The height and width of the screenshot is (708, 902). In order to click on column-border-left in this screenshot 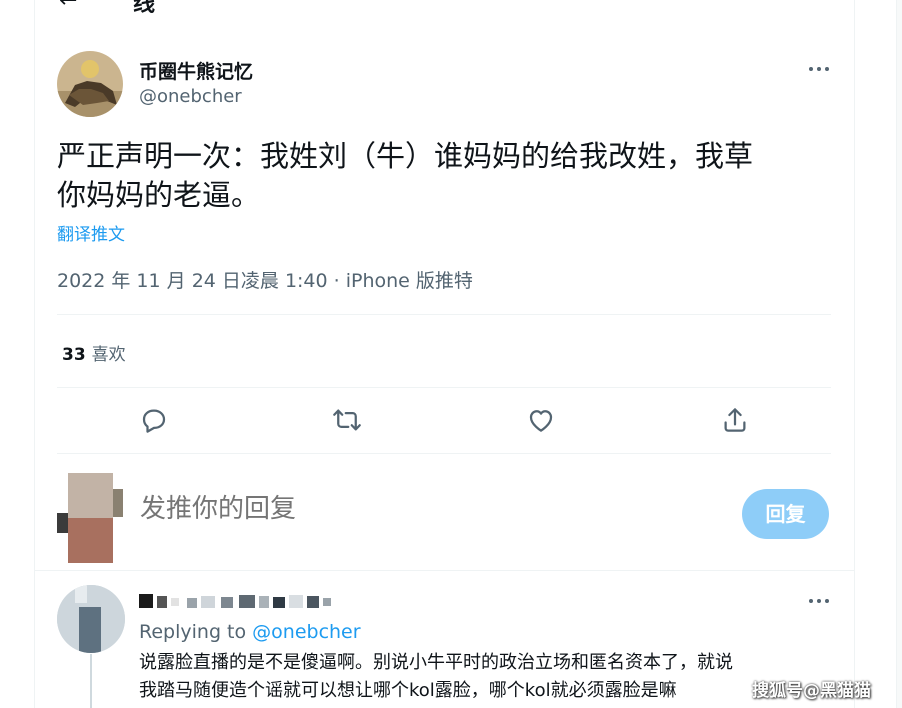, I will do `click(34, 354)`.